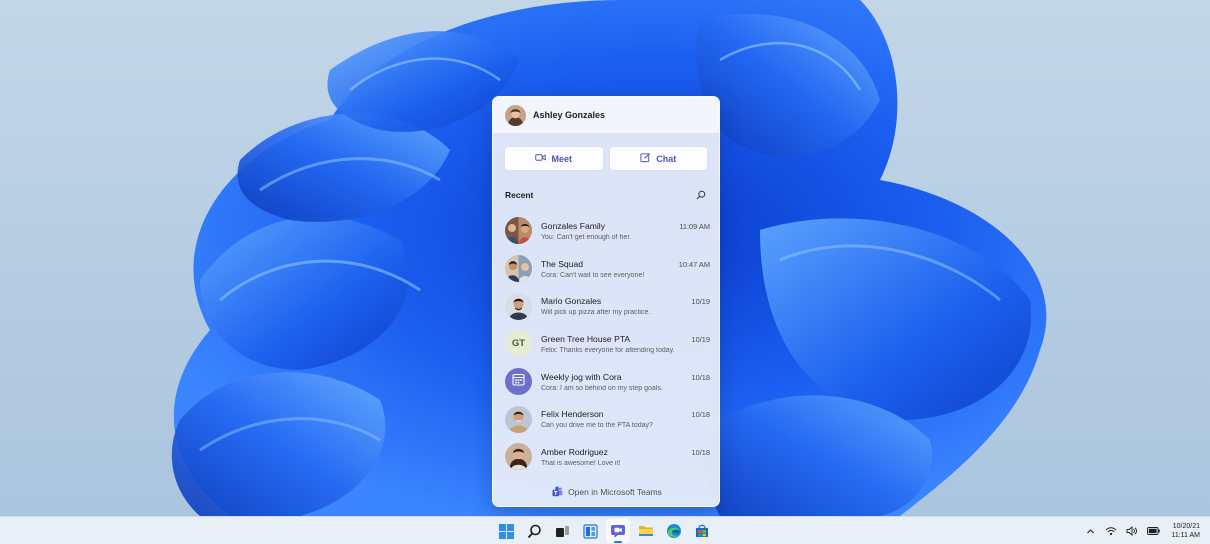 This screenshot has height=544, width=1210. I want to click on task-view-icon, so click(562, 531).